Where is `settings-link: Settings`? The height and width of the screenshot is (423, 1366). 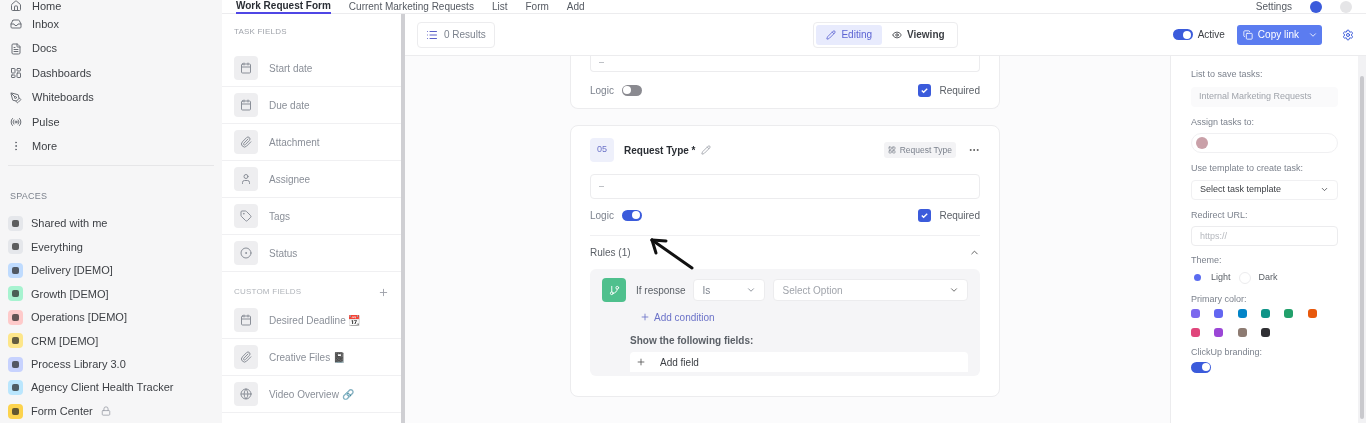
settings-link: Settings is located at coordinates (1273, 7).